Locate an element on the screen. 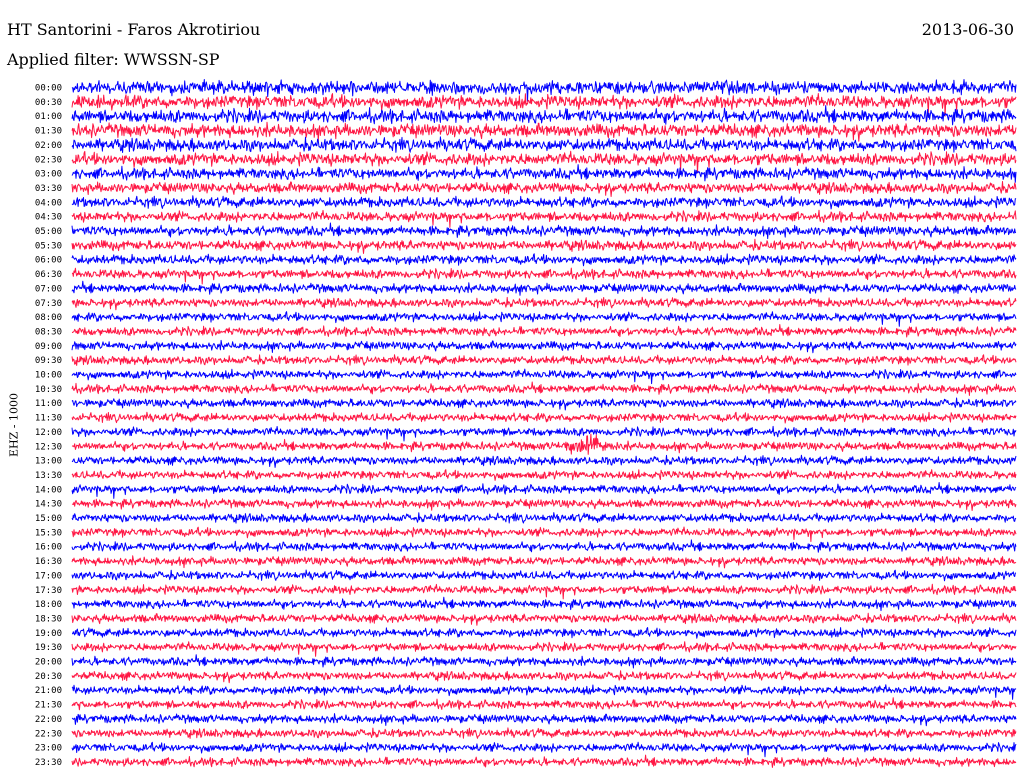  time-label-0730: 07:30 is located at coordinates (48, 304).